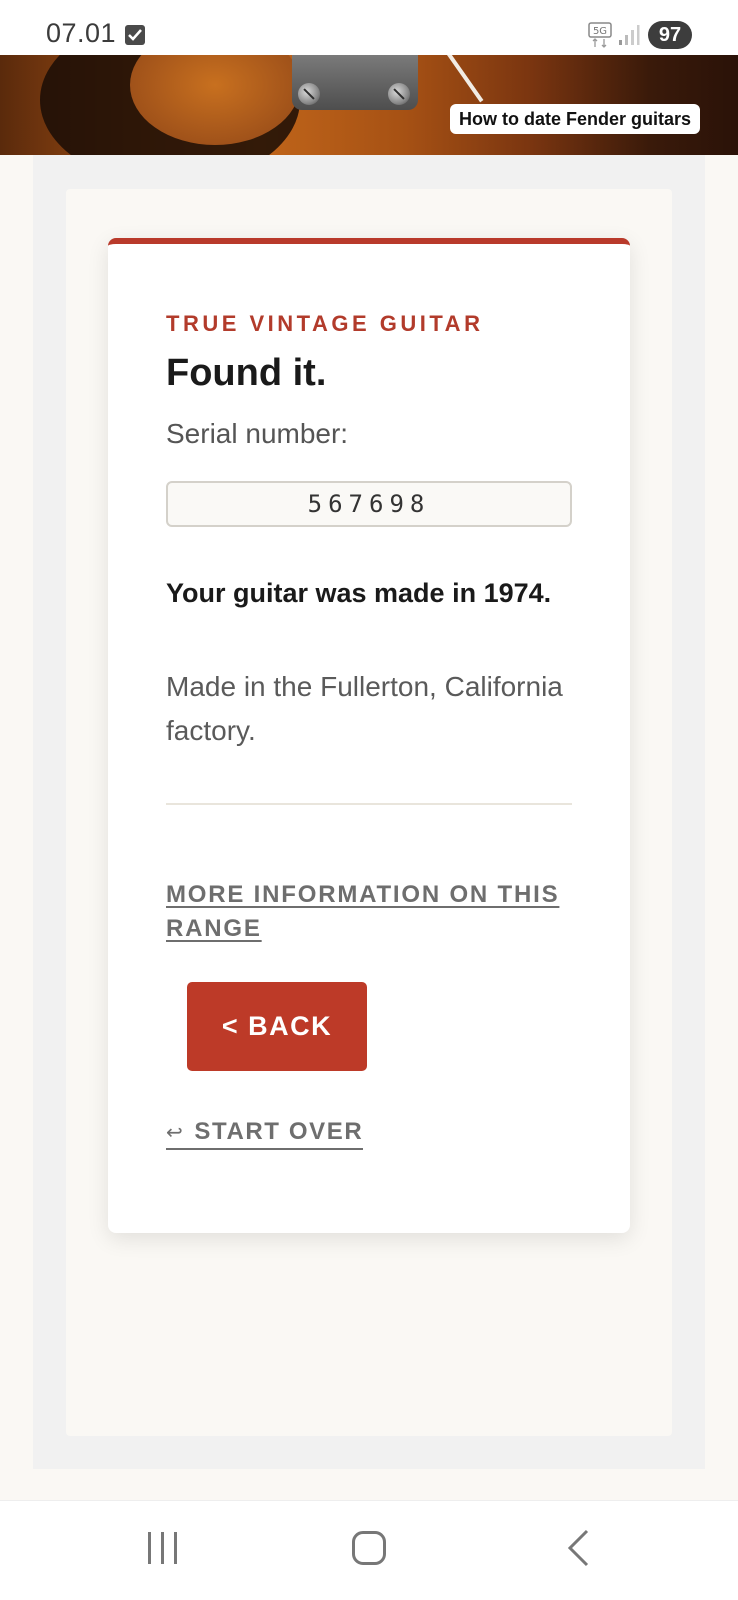  I want to click on eyebrow-label: TRUE VINTAGE GUITAR, so click(325, 323).